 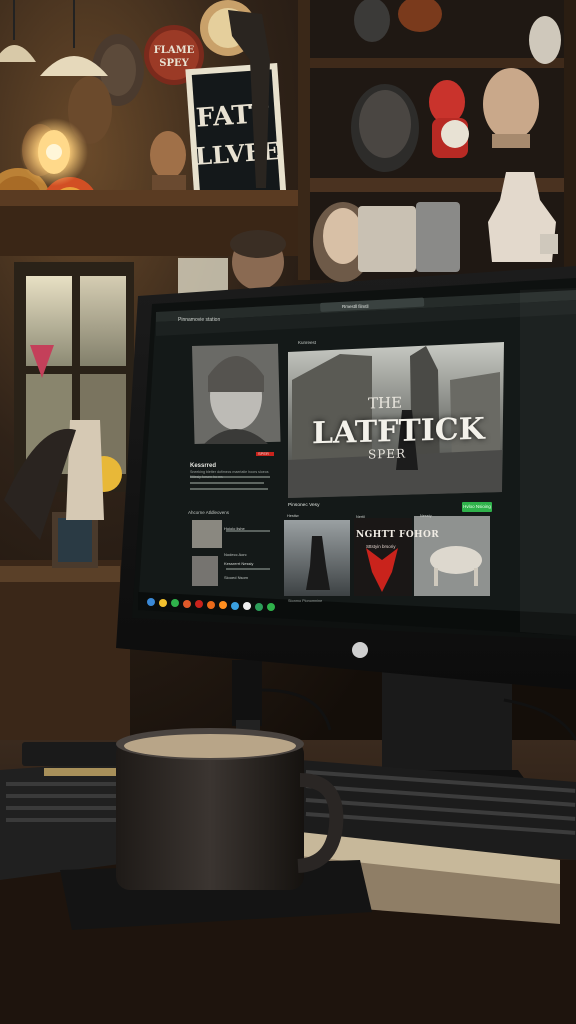 What do you see at coordinates (174, 63) in the screenshot?
I see `round-sign-line2: SPEY` at bounding box center [174, 63].